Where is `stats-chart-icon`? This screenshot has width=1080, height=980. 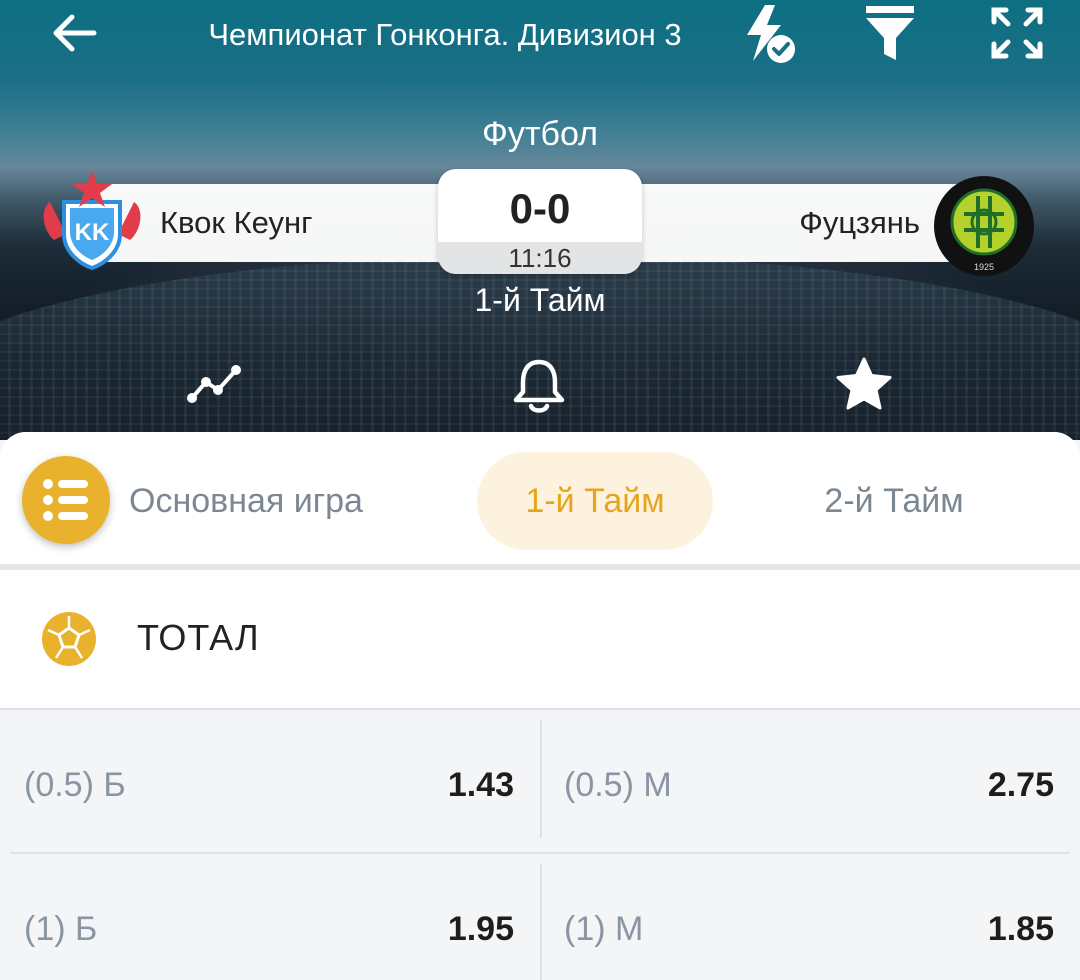 stats-chart-icon is located at coordinates (215, 386).